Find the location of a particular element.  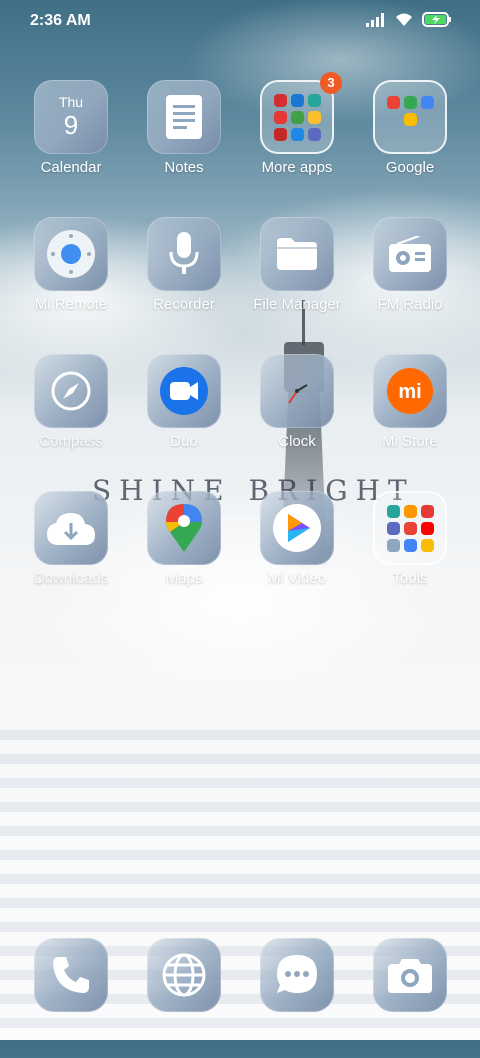

dock-browser is located at coordinates (184, 998).